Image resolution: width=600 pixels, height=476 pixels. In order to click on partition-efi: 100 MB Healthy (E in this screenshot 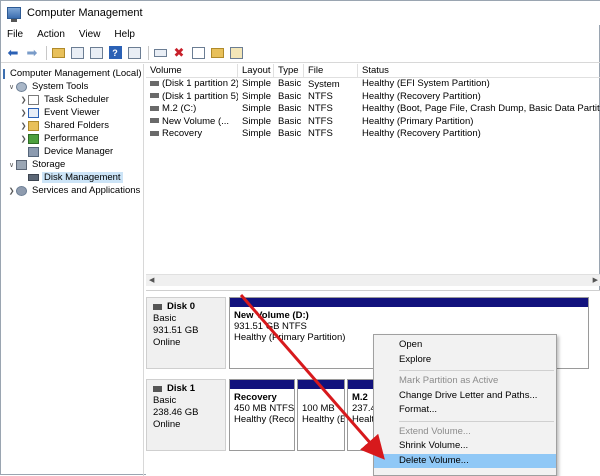, I will do `click(321, 415)`.